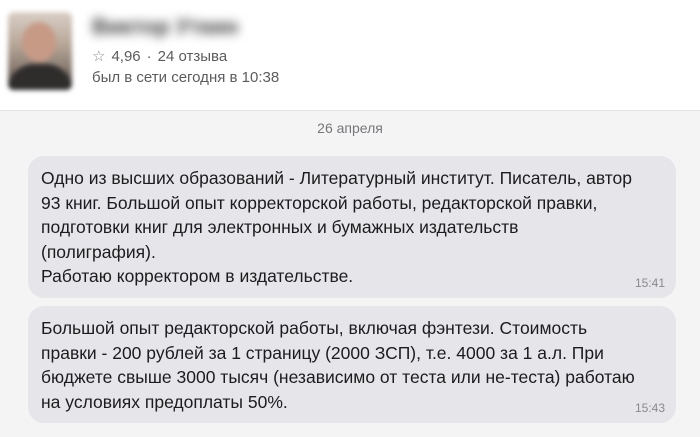 The width and height of the screenshot is (700, 437). What do you see at coordinates (186, 77) in the screenshot?
I see `last-seen-status: был в сети сегодня в 10:38` at bounding box center [186, 77].